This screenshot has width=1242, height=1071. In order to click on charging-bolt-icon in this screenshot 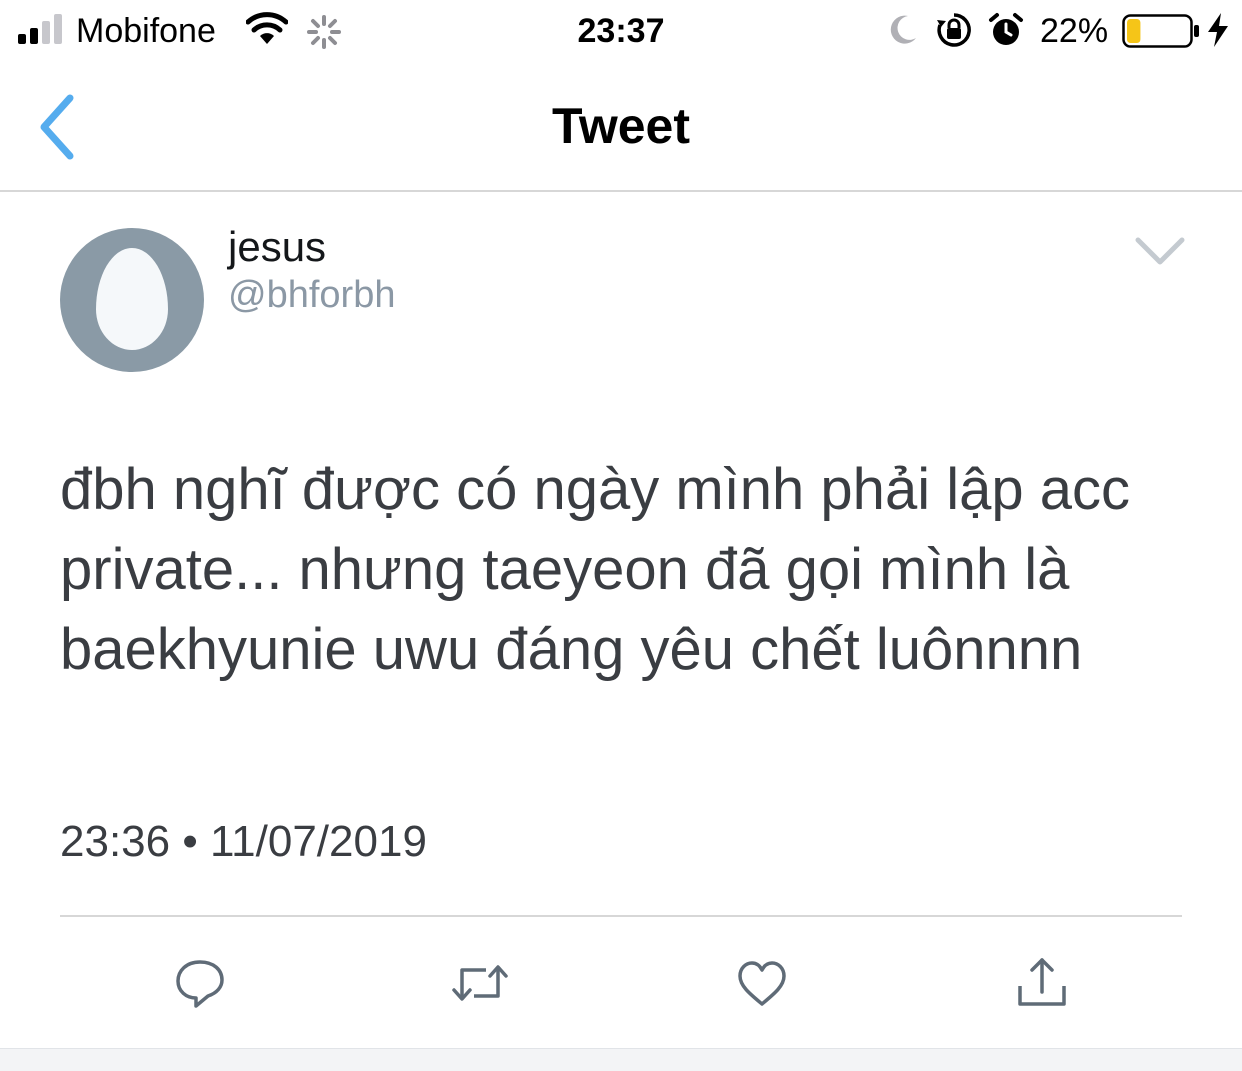, I will do `click(1218, 30)`.